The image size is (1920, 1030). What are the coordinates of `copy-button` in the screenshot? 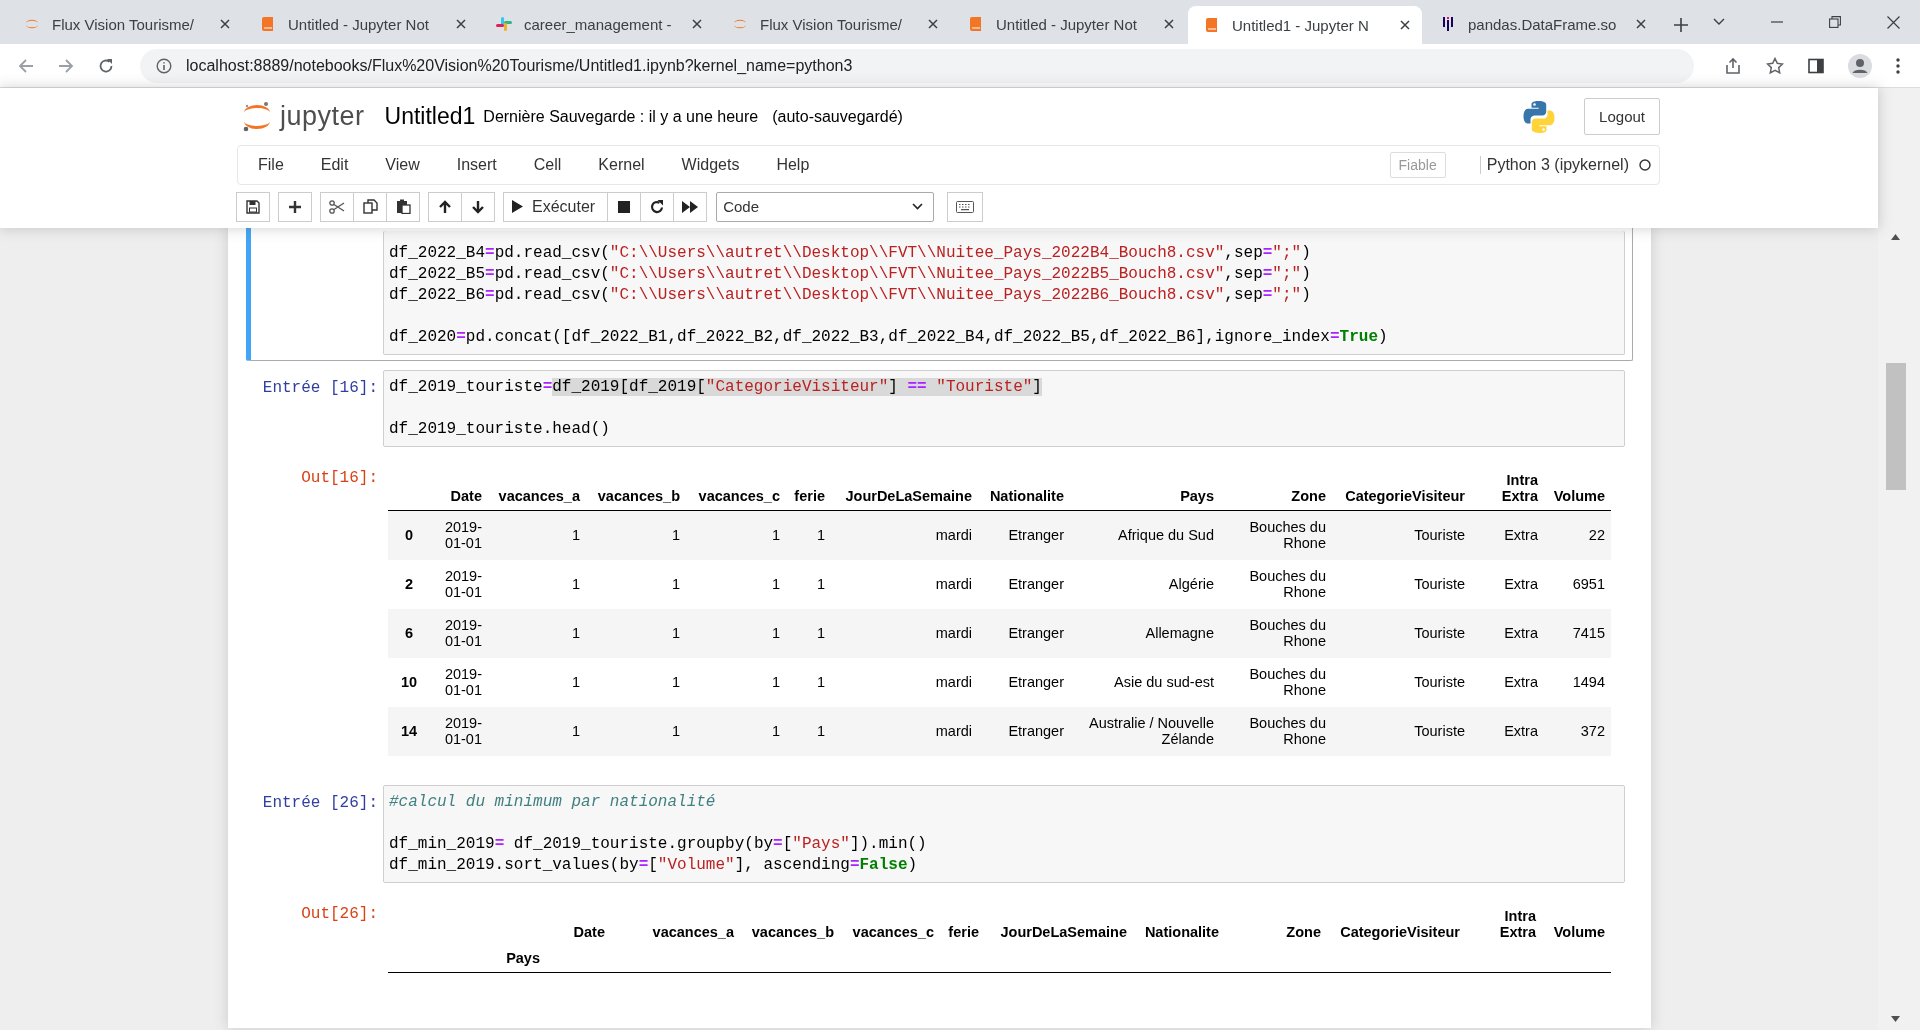 It's located at (370, 206).